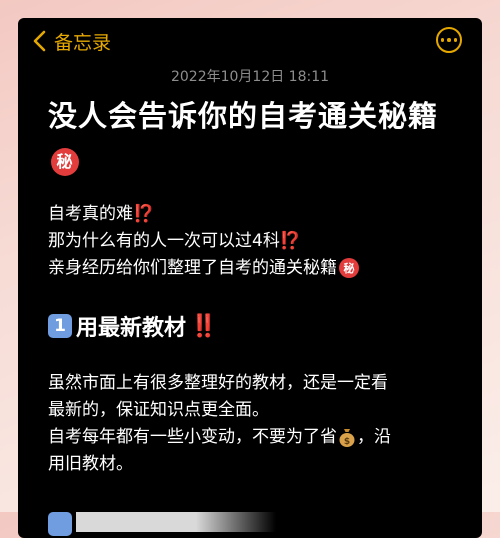 The image size is (500, 538). Describe the element at coordinates (374, 437) in the screenshot. I see `paragraph-line-text: ，沿` at that location.